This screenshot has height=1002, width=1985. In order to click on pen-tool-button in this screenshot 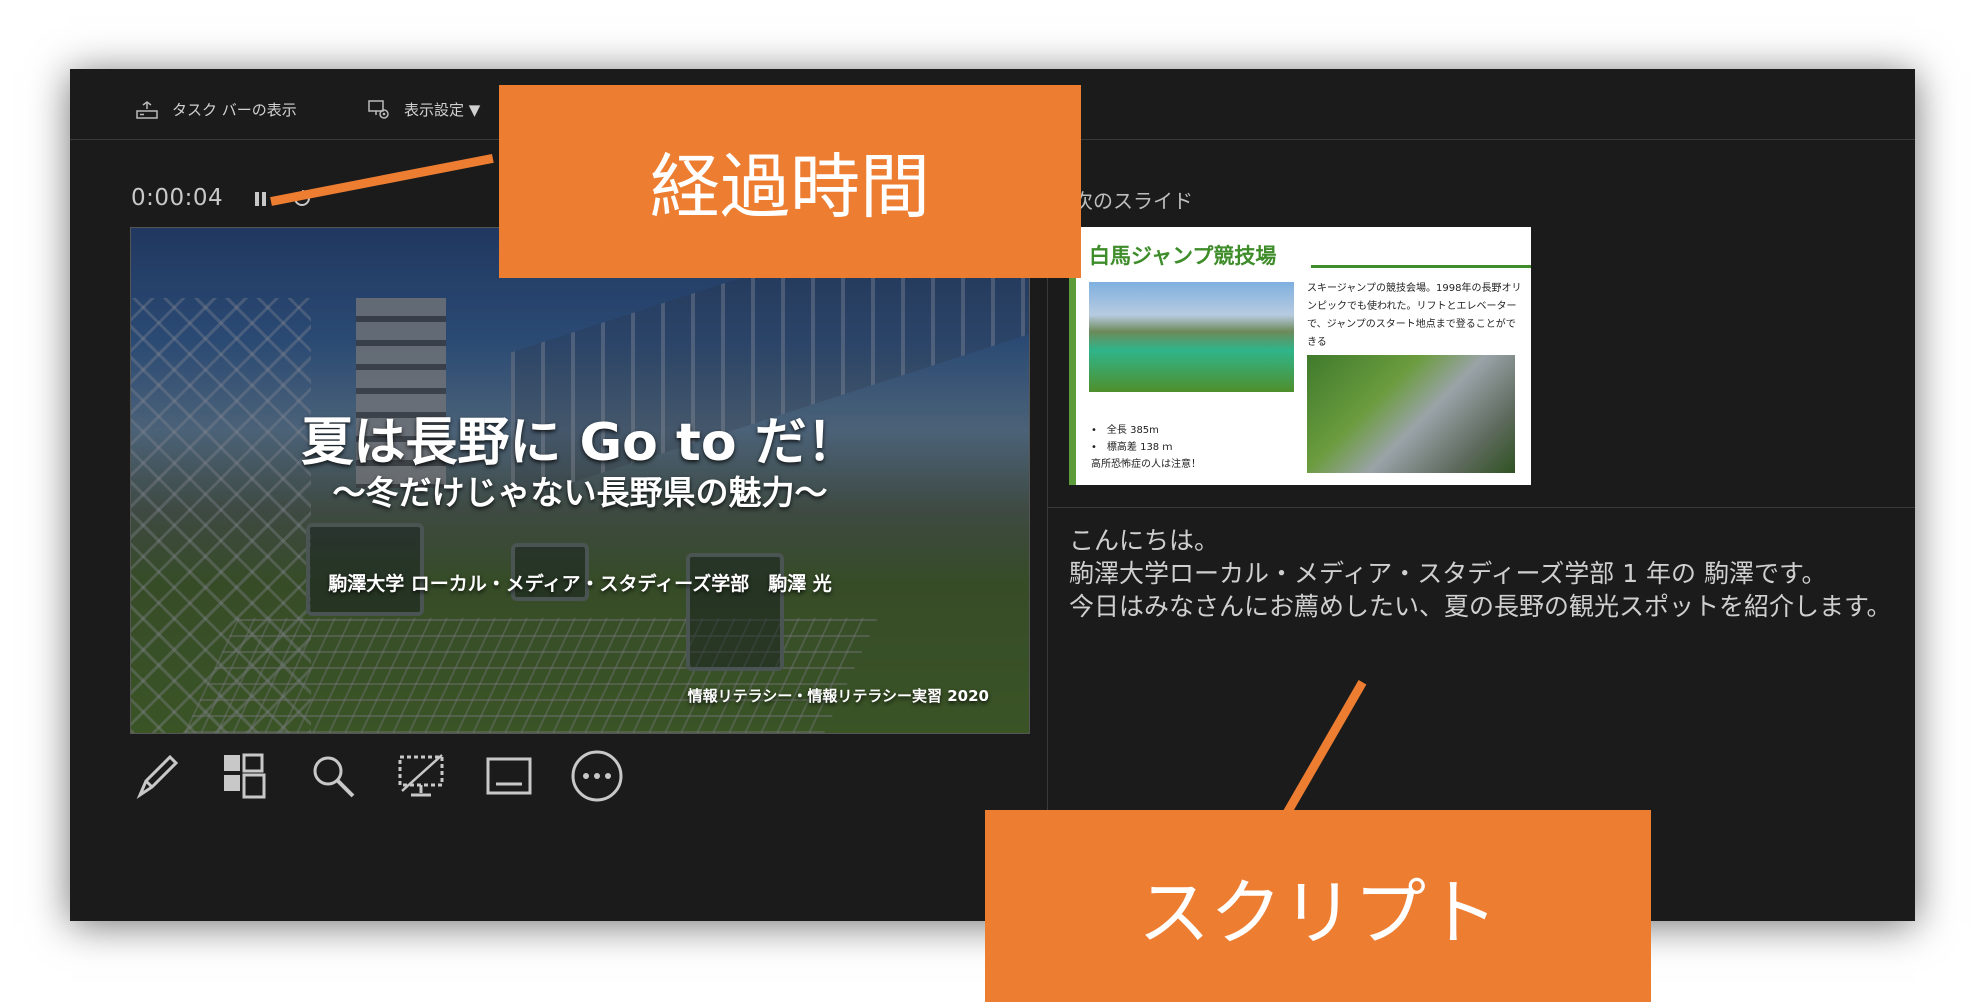, I will do `click(157, 776)`.